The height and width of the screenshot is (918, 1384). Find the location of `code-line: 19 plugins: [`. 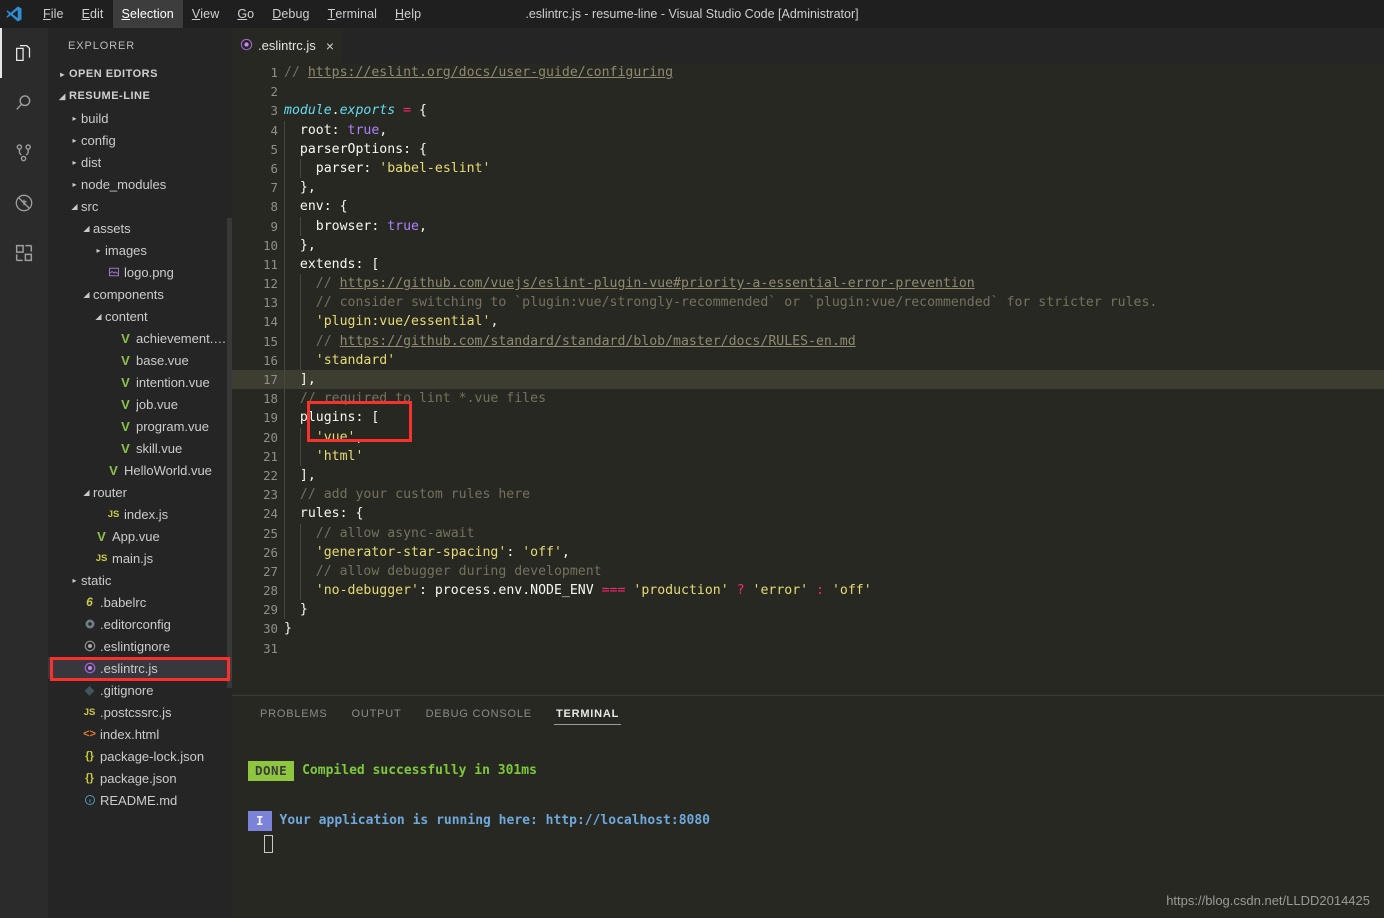

code-line: 19 plugins: [ is located at coordinates (808, 418).